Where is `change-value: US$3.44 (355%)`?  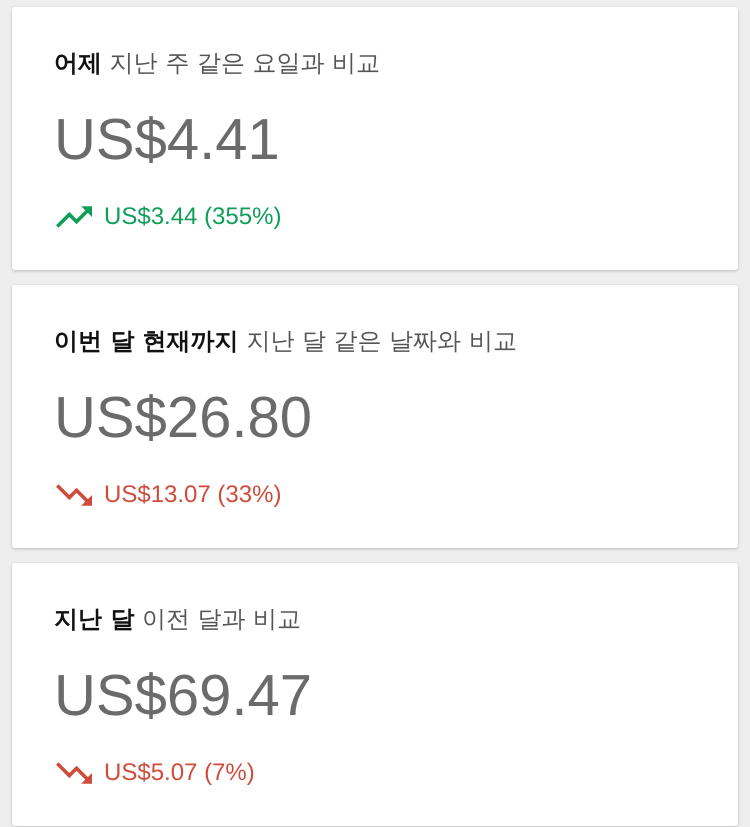 change-value: US$3.44 (355%) is located at coordinates (193, 217).